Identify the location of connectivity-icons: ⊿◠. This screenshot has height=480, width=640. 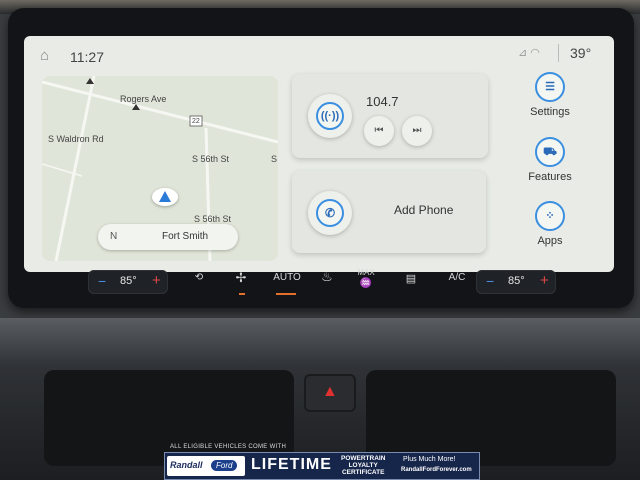
(530, 52).